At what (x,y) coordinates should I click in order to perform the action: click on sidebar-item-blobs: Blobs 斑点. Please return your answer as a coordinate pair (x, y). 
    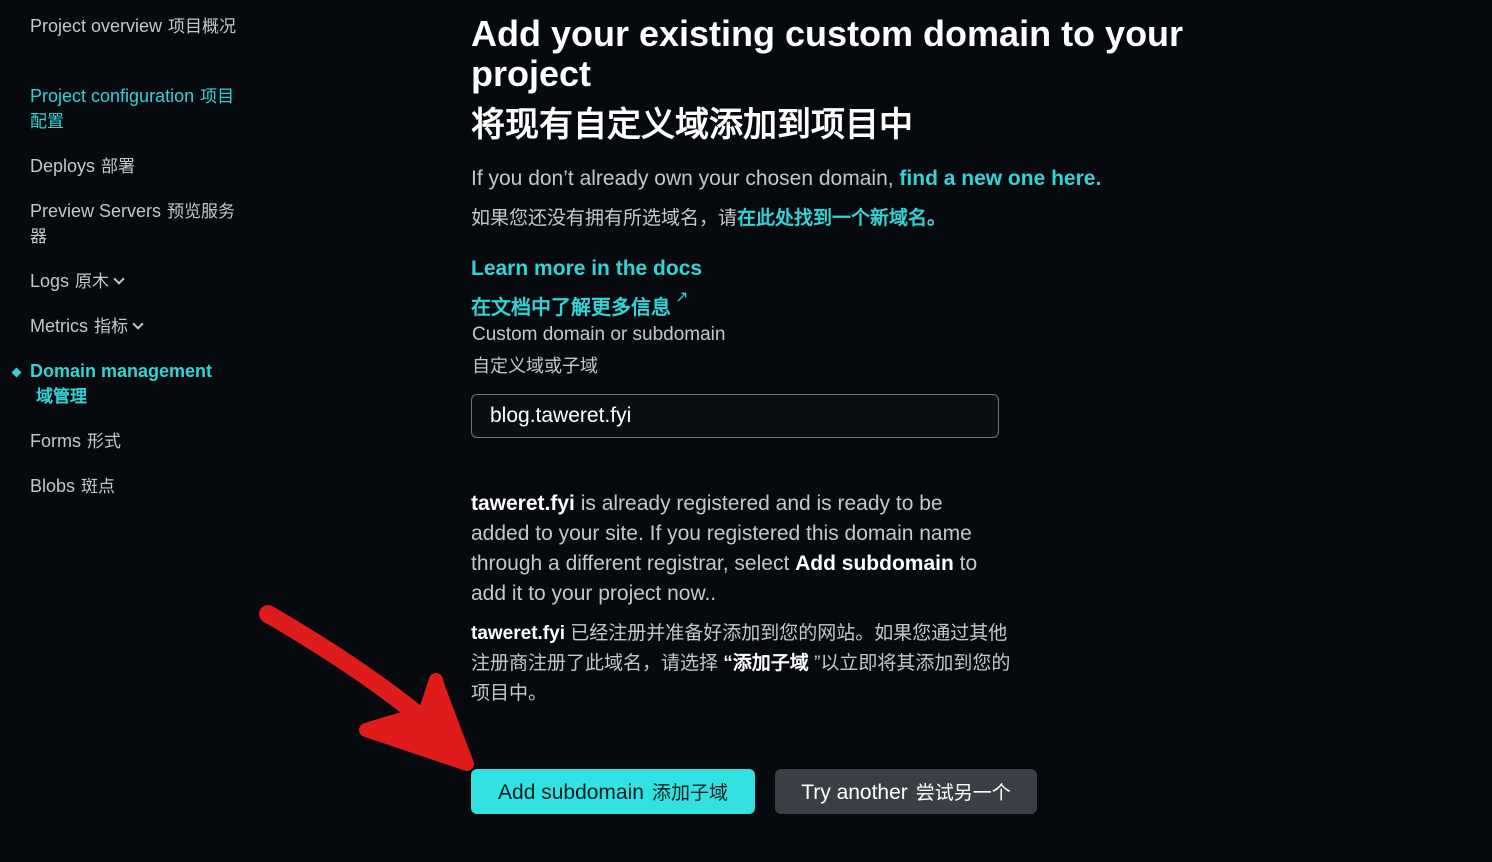
    Looking at the image, I should click on (140, 486).